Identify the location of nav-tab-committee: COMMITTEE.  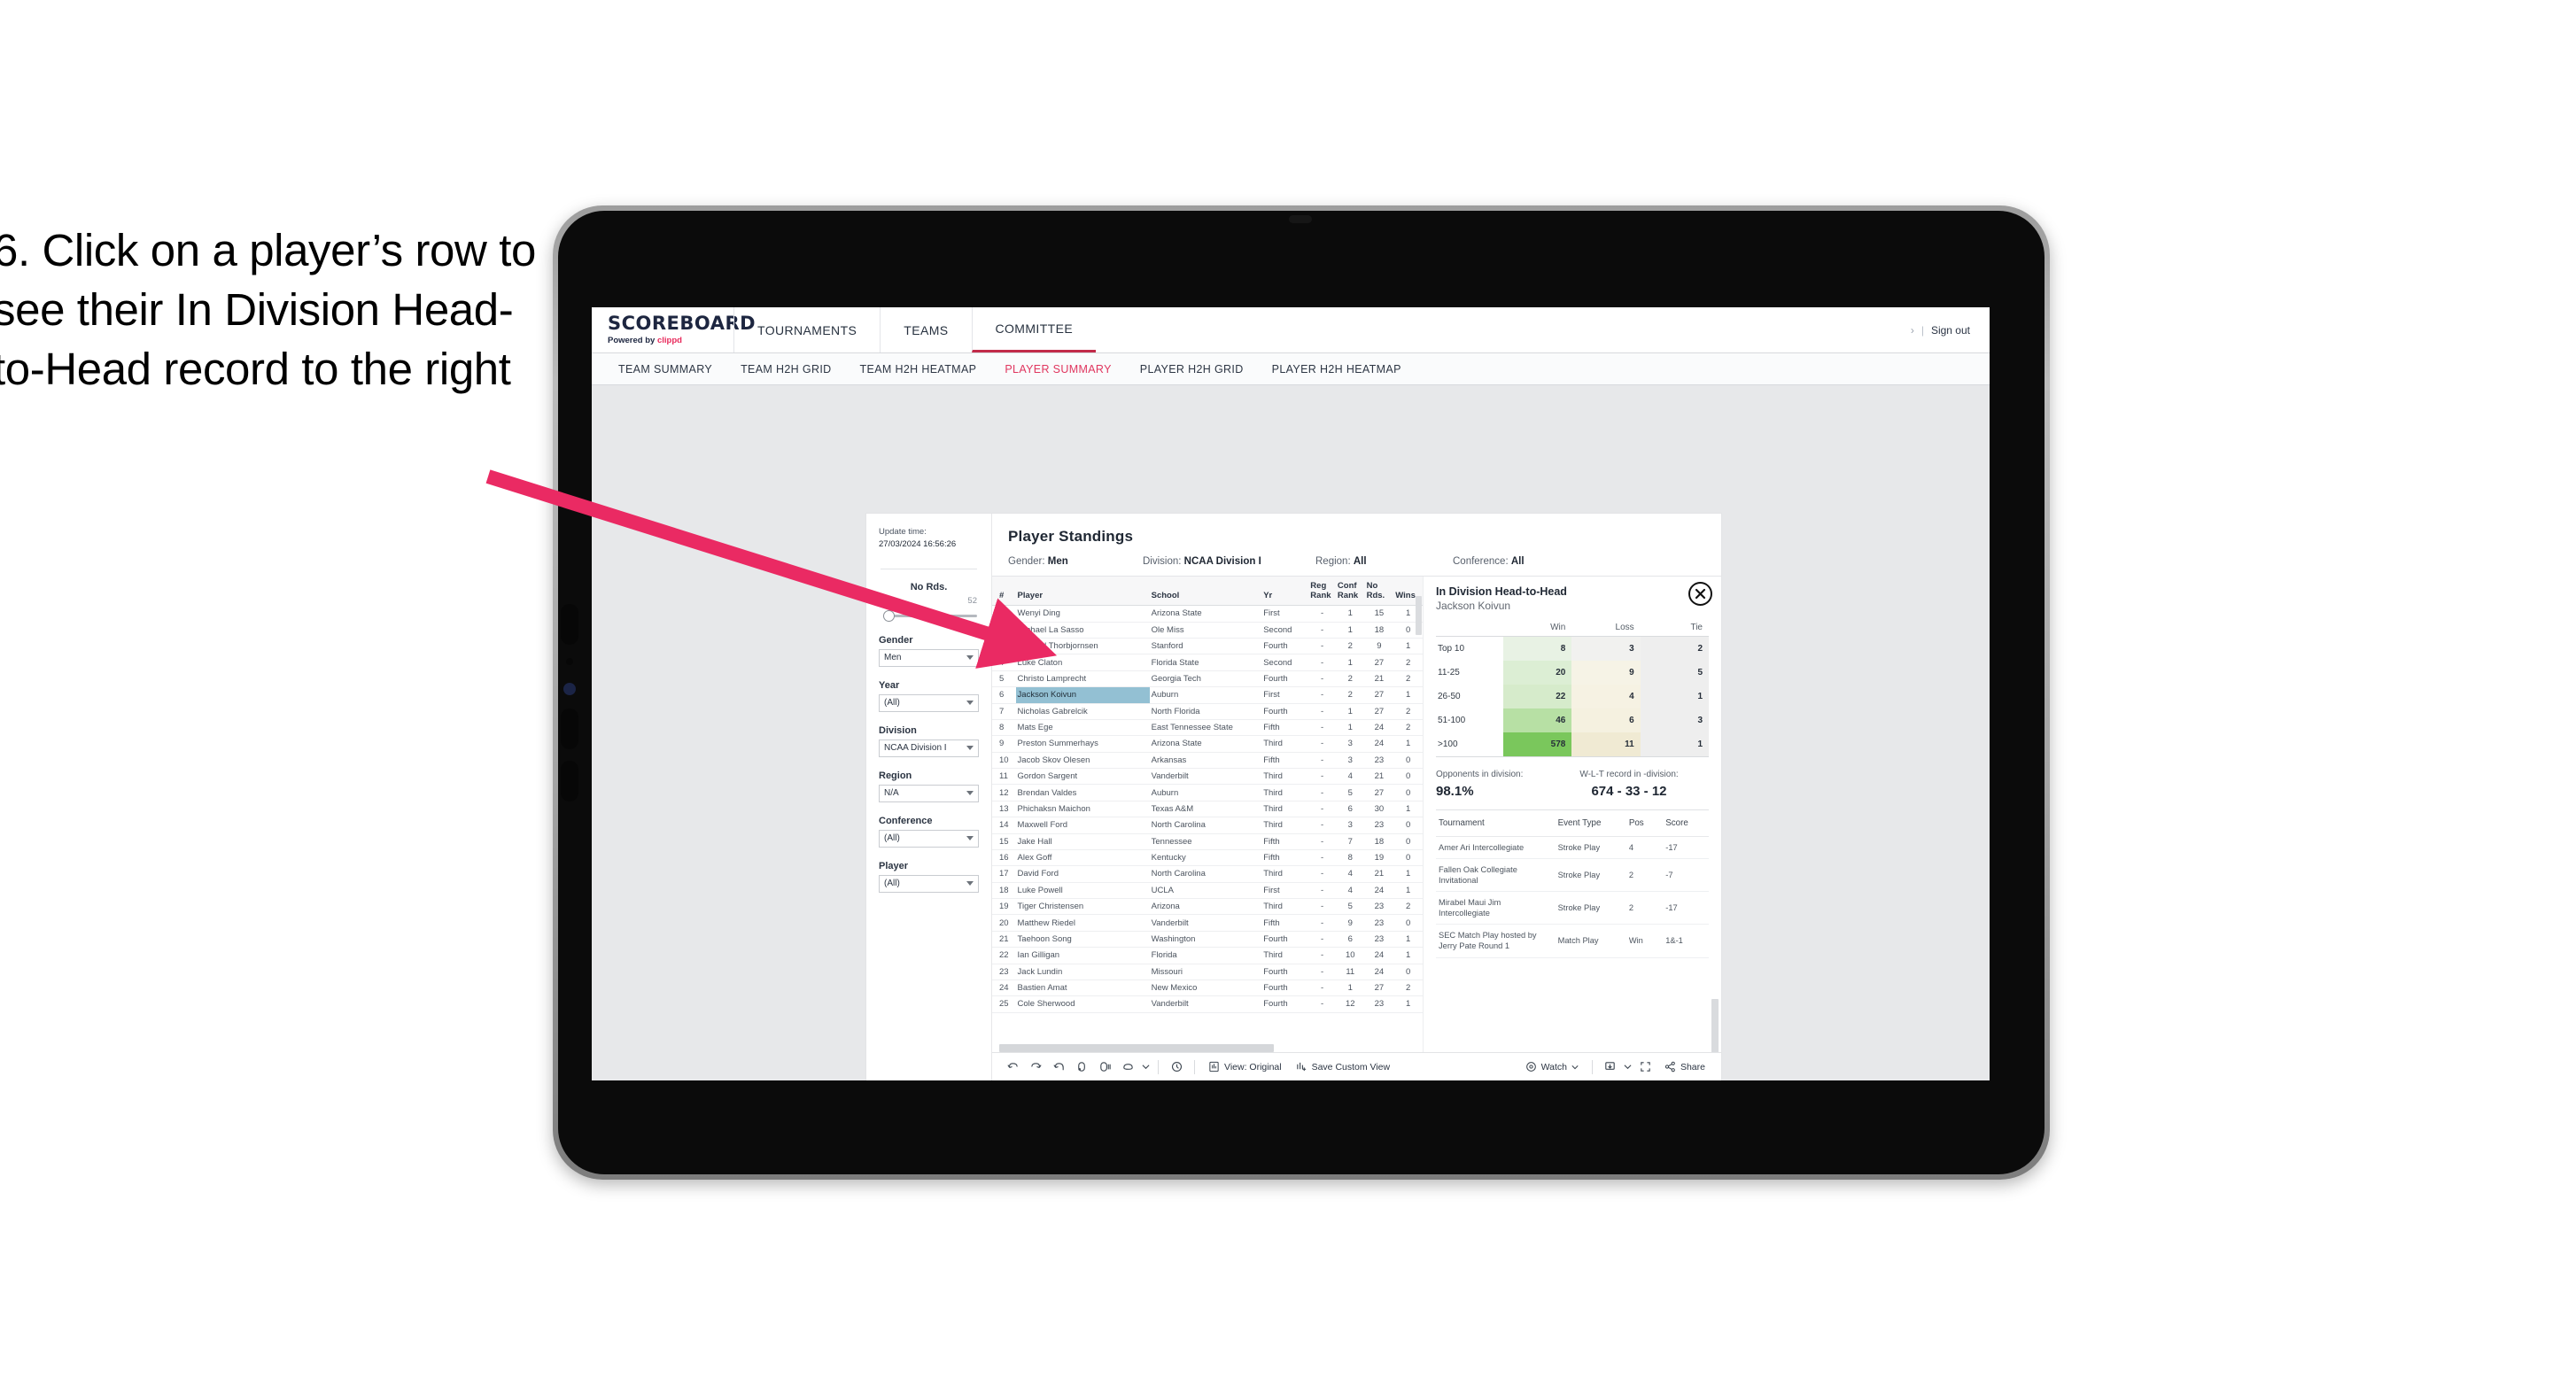
(1034, 329).